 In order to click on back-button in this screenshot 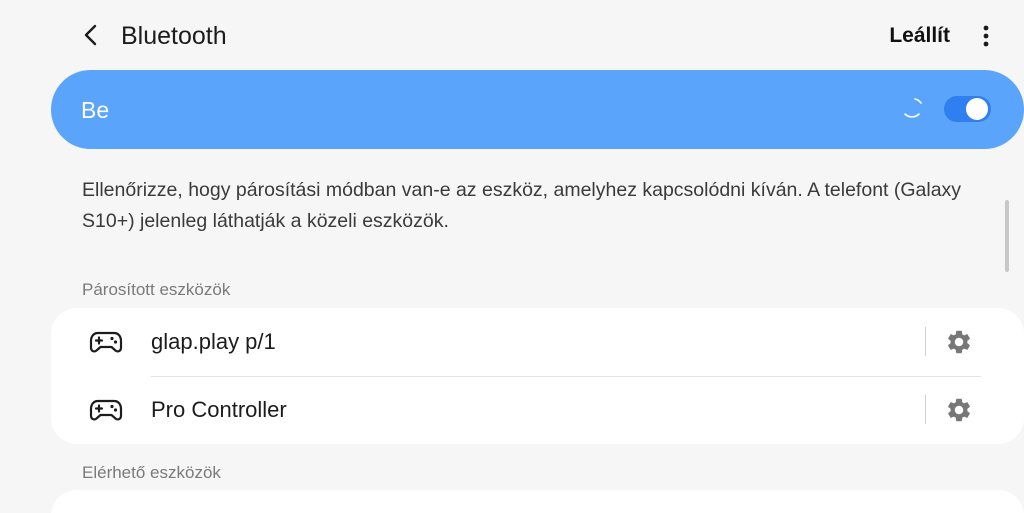, I will do `click(91, 35)`.